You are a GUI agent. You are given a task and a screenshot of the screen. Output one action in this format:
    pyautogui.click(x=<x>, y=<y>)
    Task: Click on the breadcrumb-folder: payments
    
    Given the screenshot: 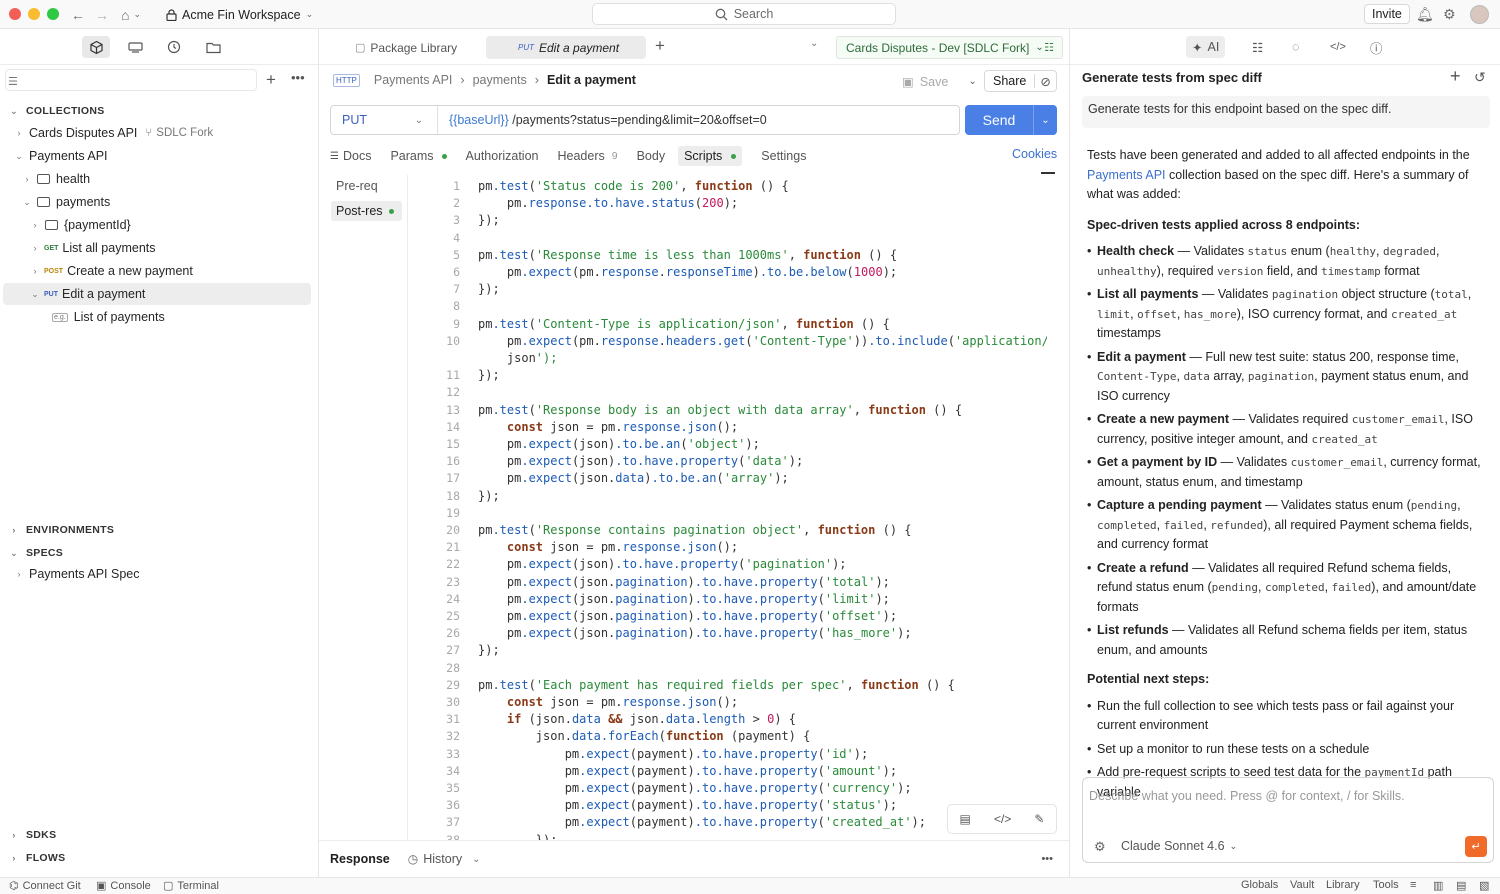 What is the action you would take?
    pyautogui.click(x=500, y=80)
    